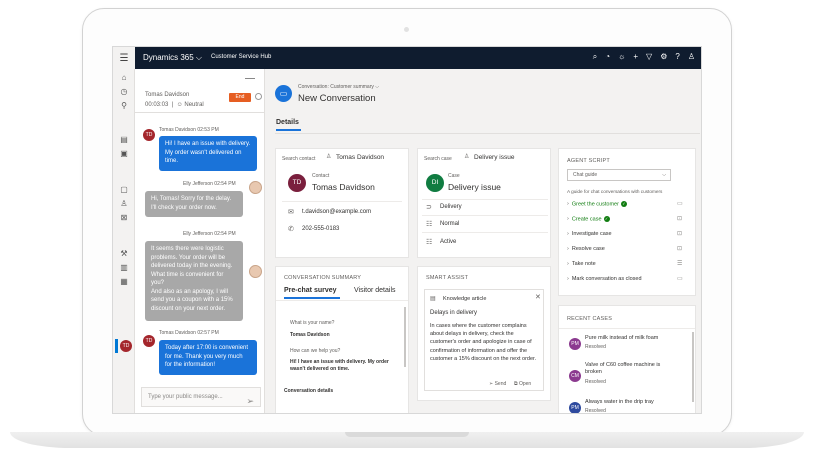 This screenshot has height=468, width=814. Describe the element at coordinates (189, 130) in the screenshot. I see `message-meta: Tomas Davidson 02:53 PM` at that location.